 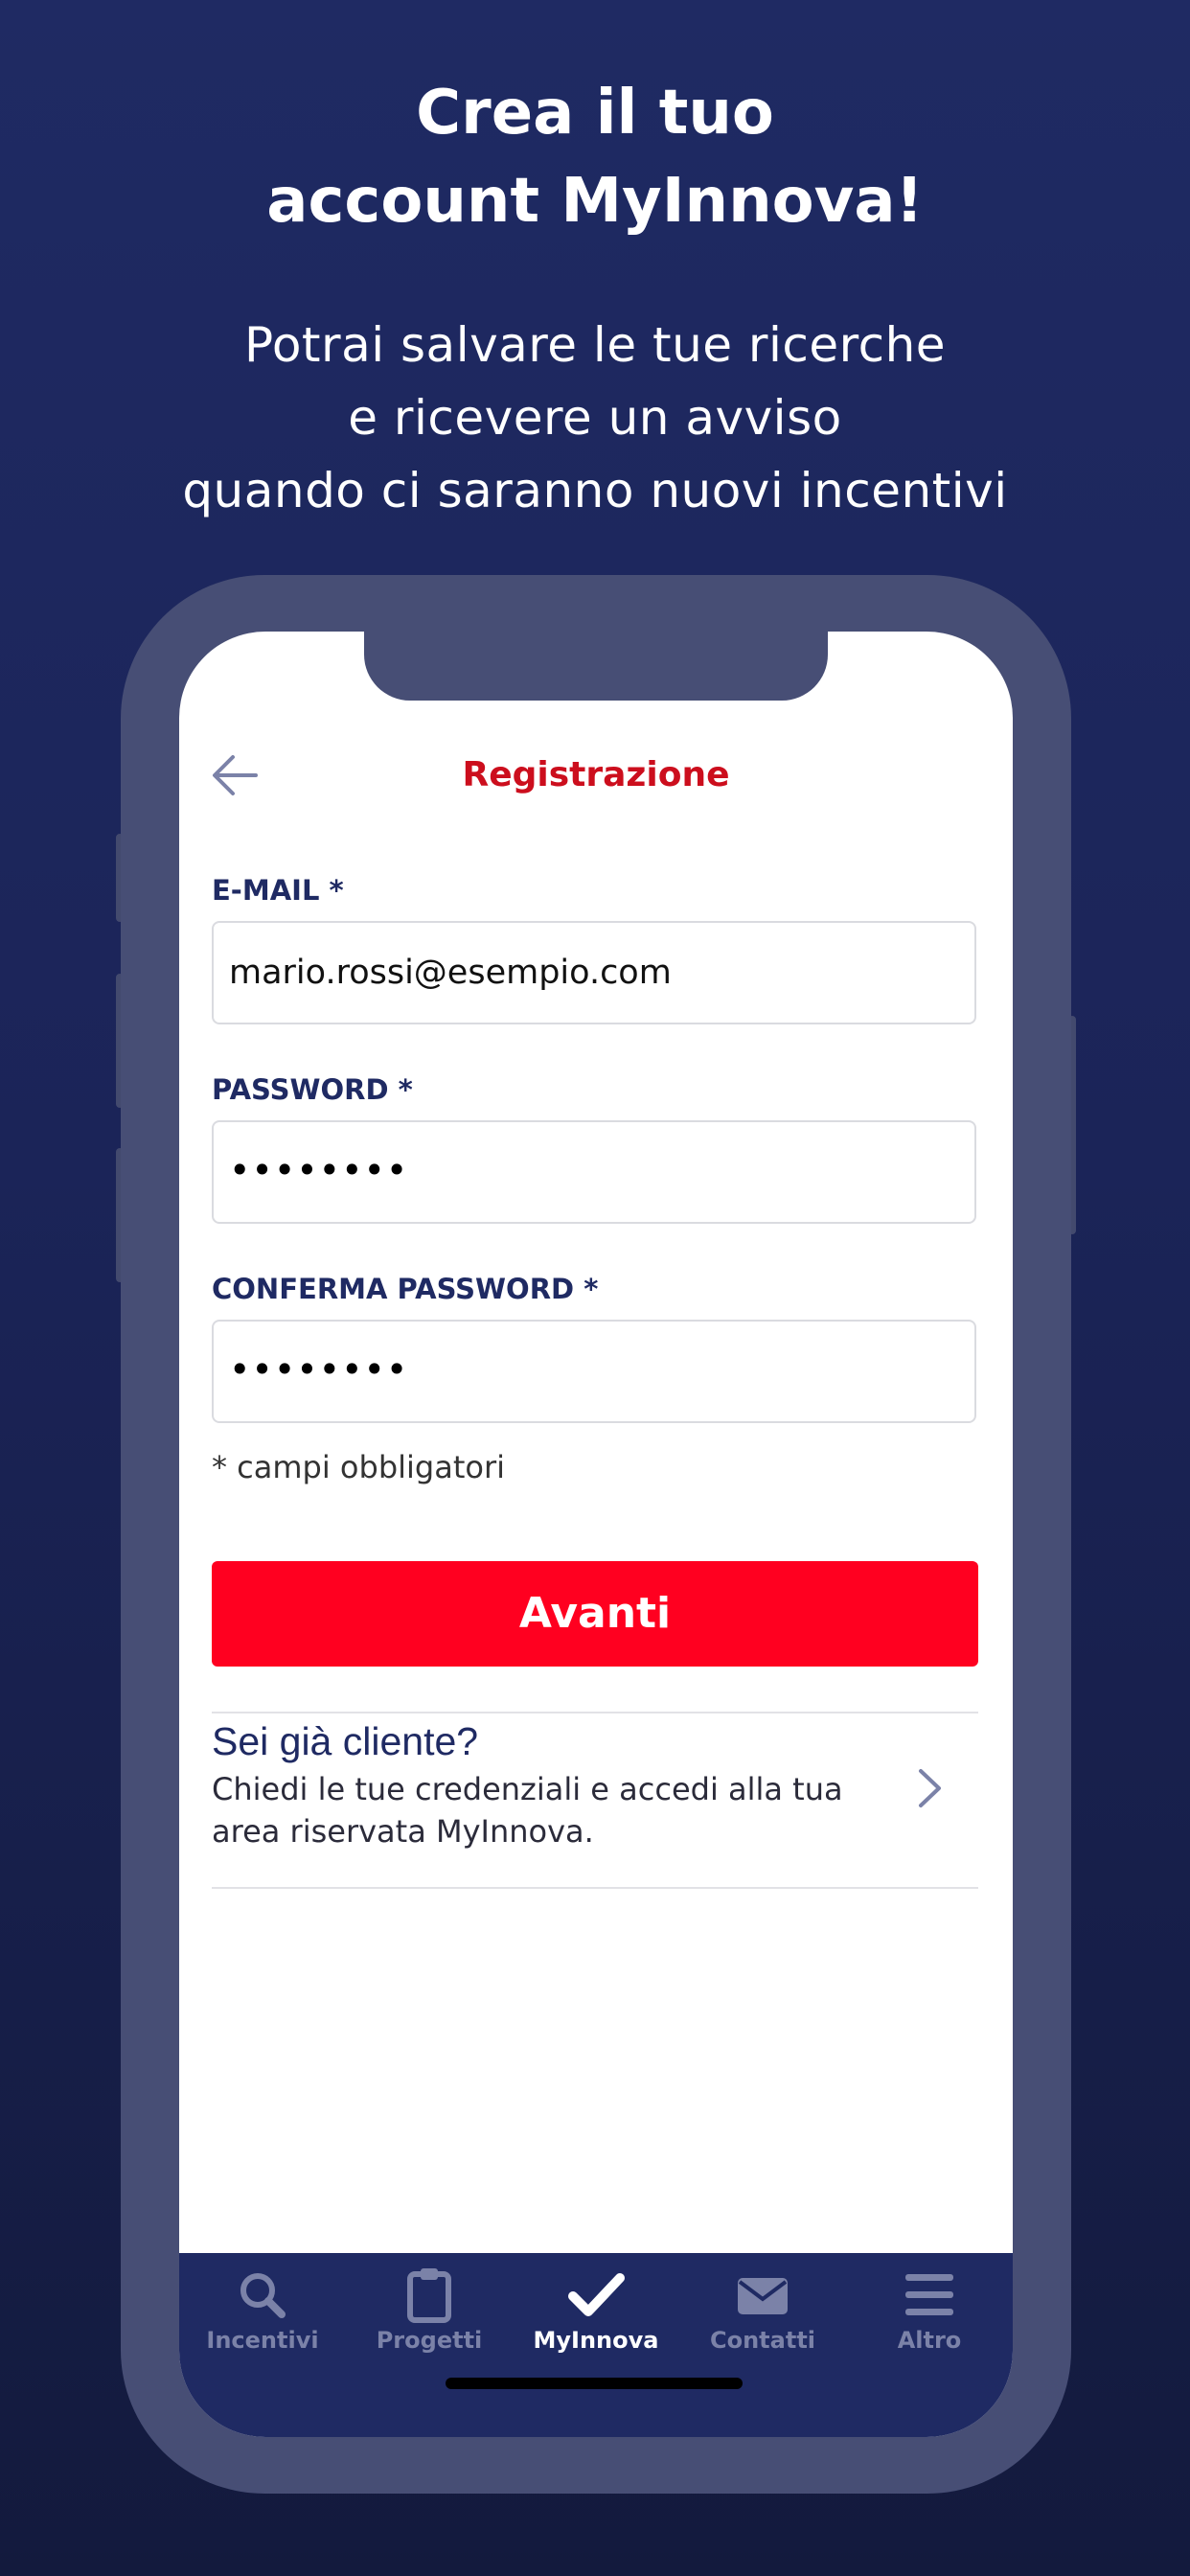 What do you see at coordinates (263, 2340) in the screenshot?
I see `tab-label: Incentivi` at bounding box center [263, 2340].